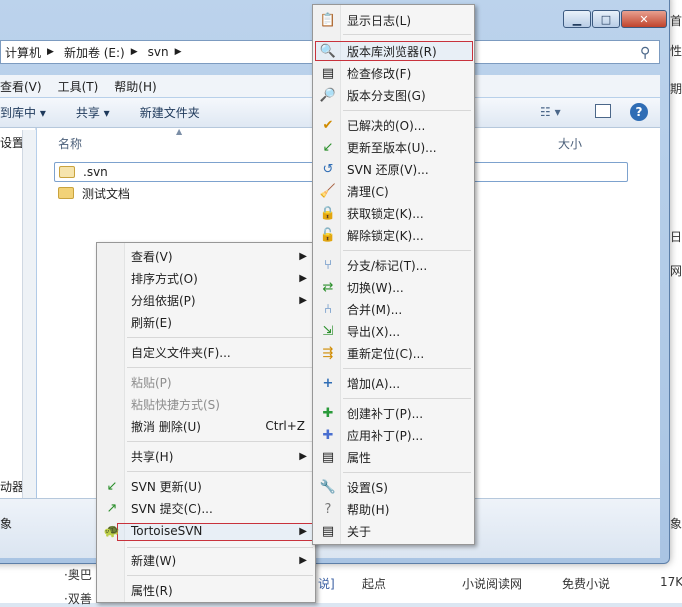  I want to click on menu-item-group: 分组依据(P) ▶, so click(206, 300).